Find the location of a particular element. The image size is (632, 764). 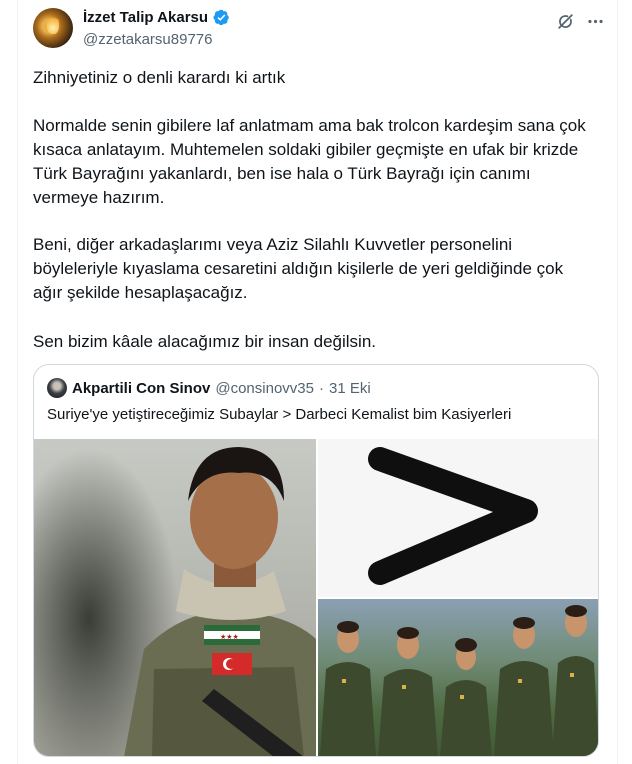

greater-than-symbol-graphic is located at coordinates (453, 516).